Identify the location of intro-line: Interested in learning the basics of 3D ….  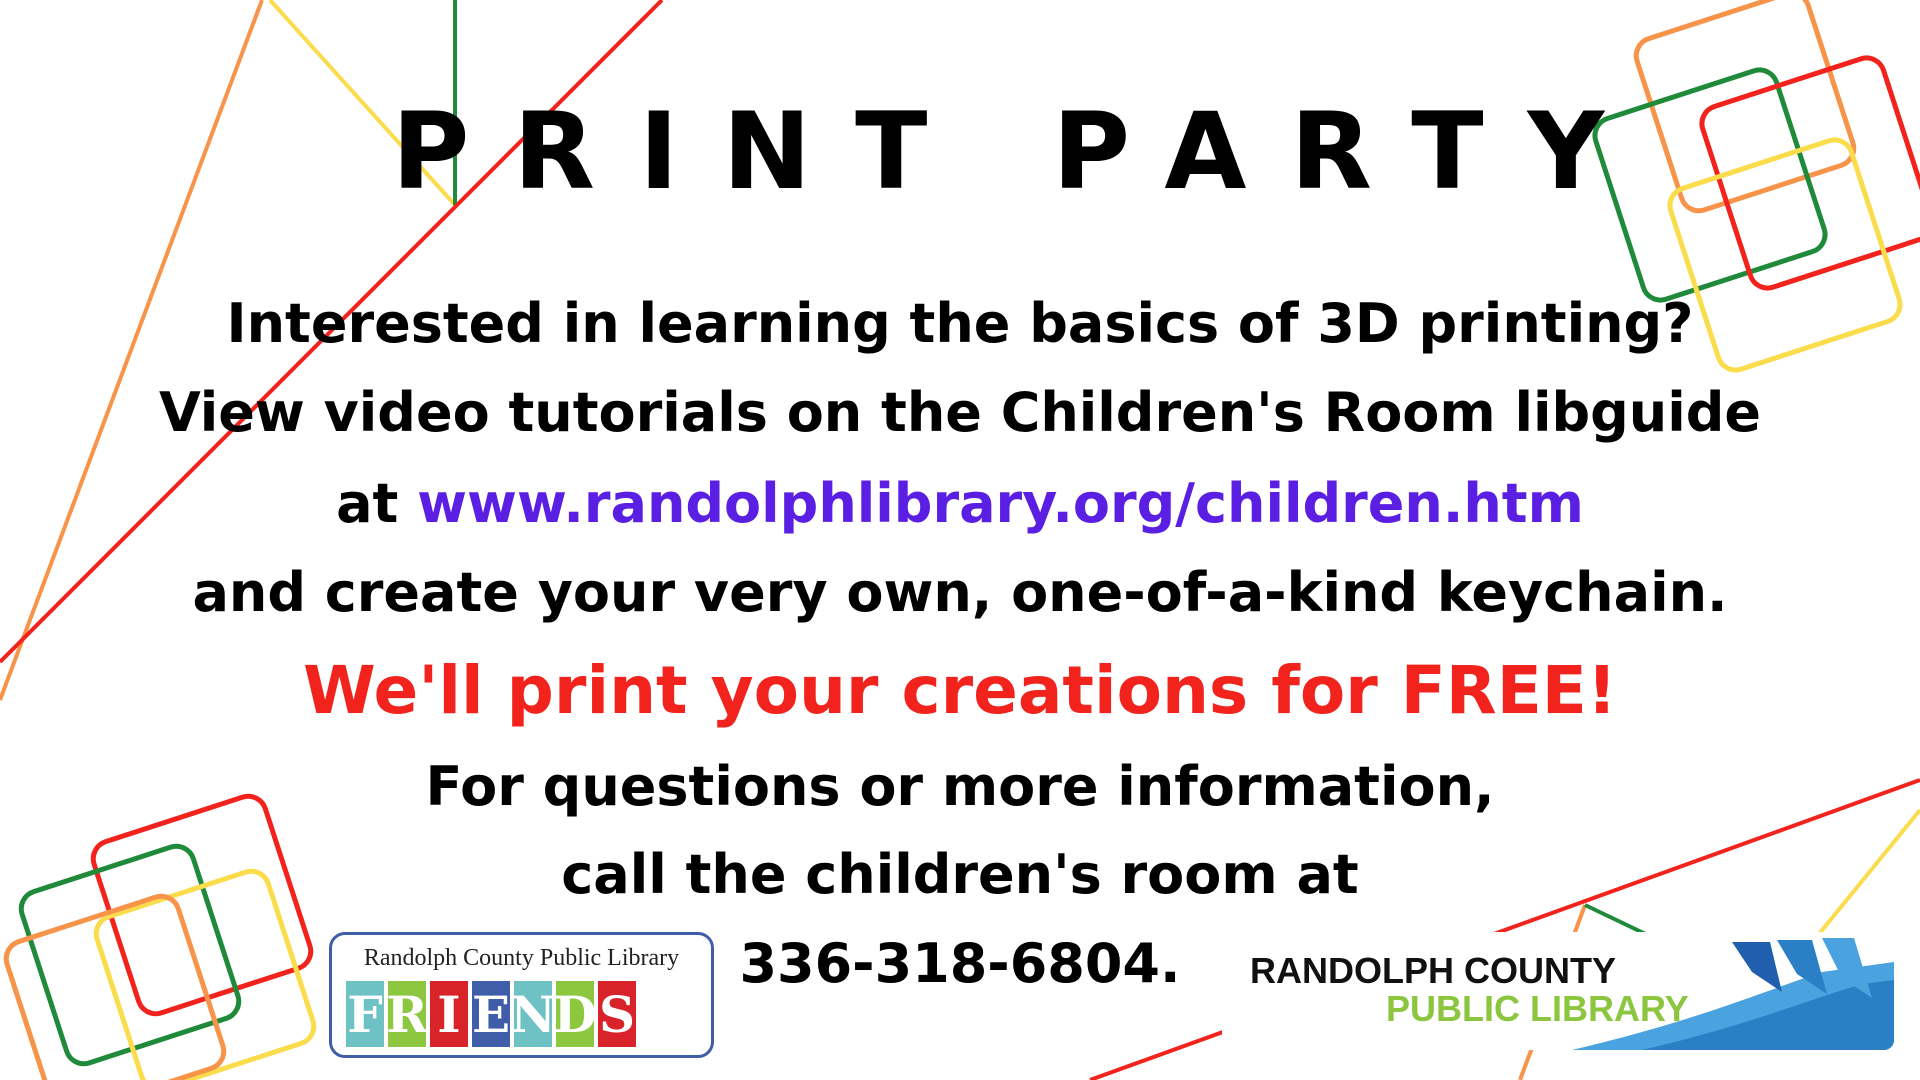
(960, 323).